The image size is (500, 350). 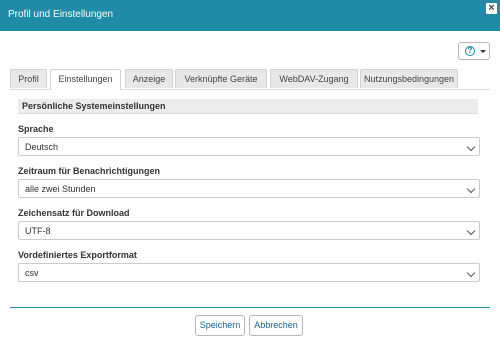 What do you see at coordinates (32, 273) in the screenshot?
I see `export-format-select-value: csv` at bounding box center [32, 273].